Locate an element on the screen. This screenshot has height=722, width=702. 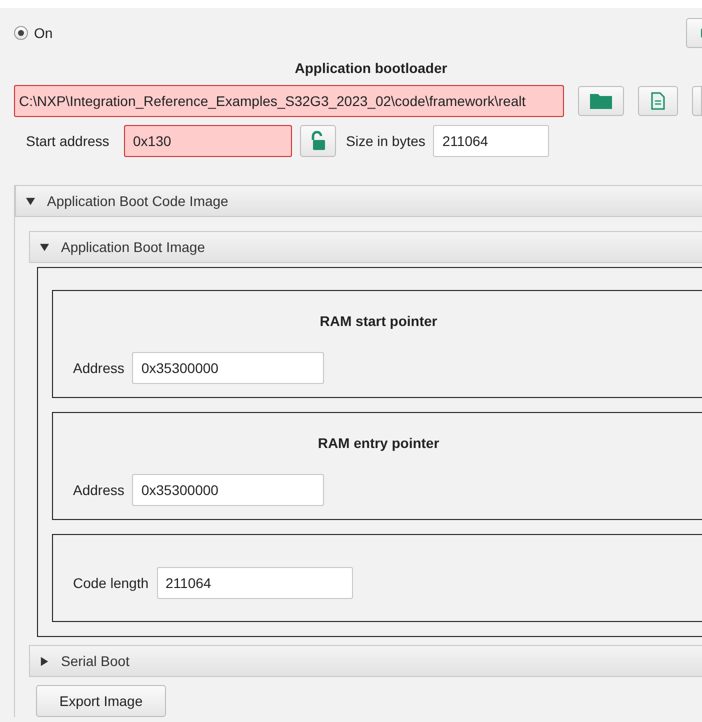
text-field: C:\NXP\Integration_Reference_Examples_S32G3_2023_02\code\framework\realt is located at coordinates (289, 101).